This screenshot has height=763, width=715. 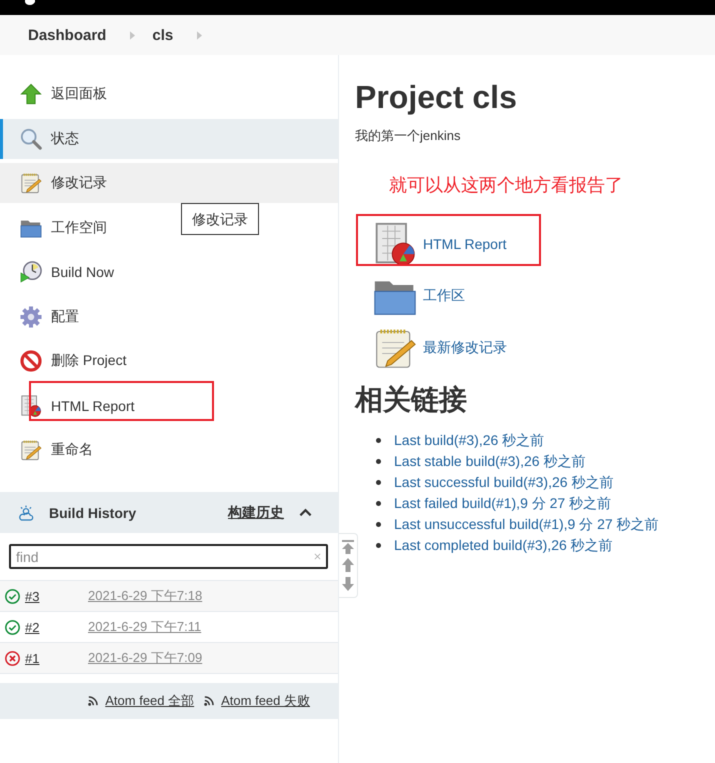 What do you see at coordinates (169, 138) in the screenshot?
I see `sidebar-item: 状态` at bounding box center [169, 138].